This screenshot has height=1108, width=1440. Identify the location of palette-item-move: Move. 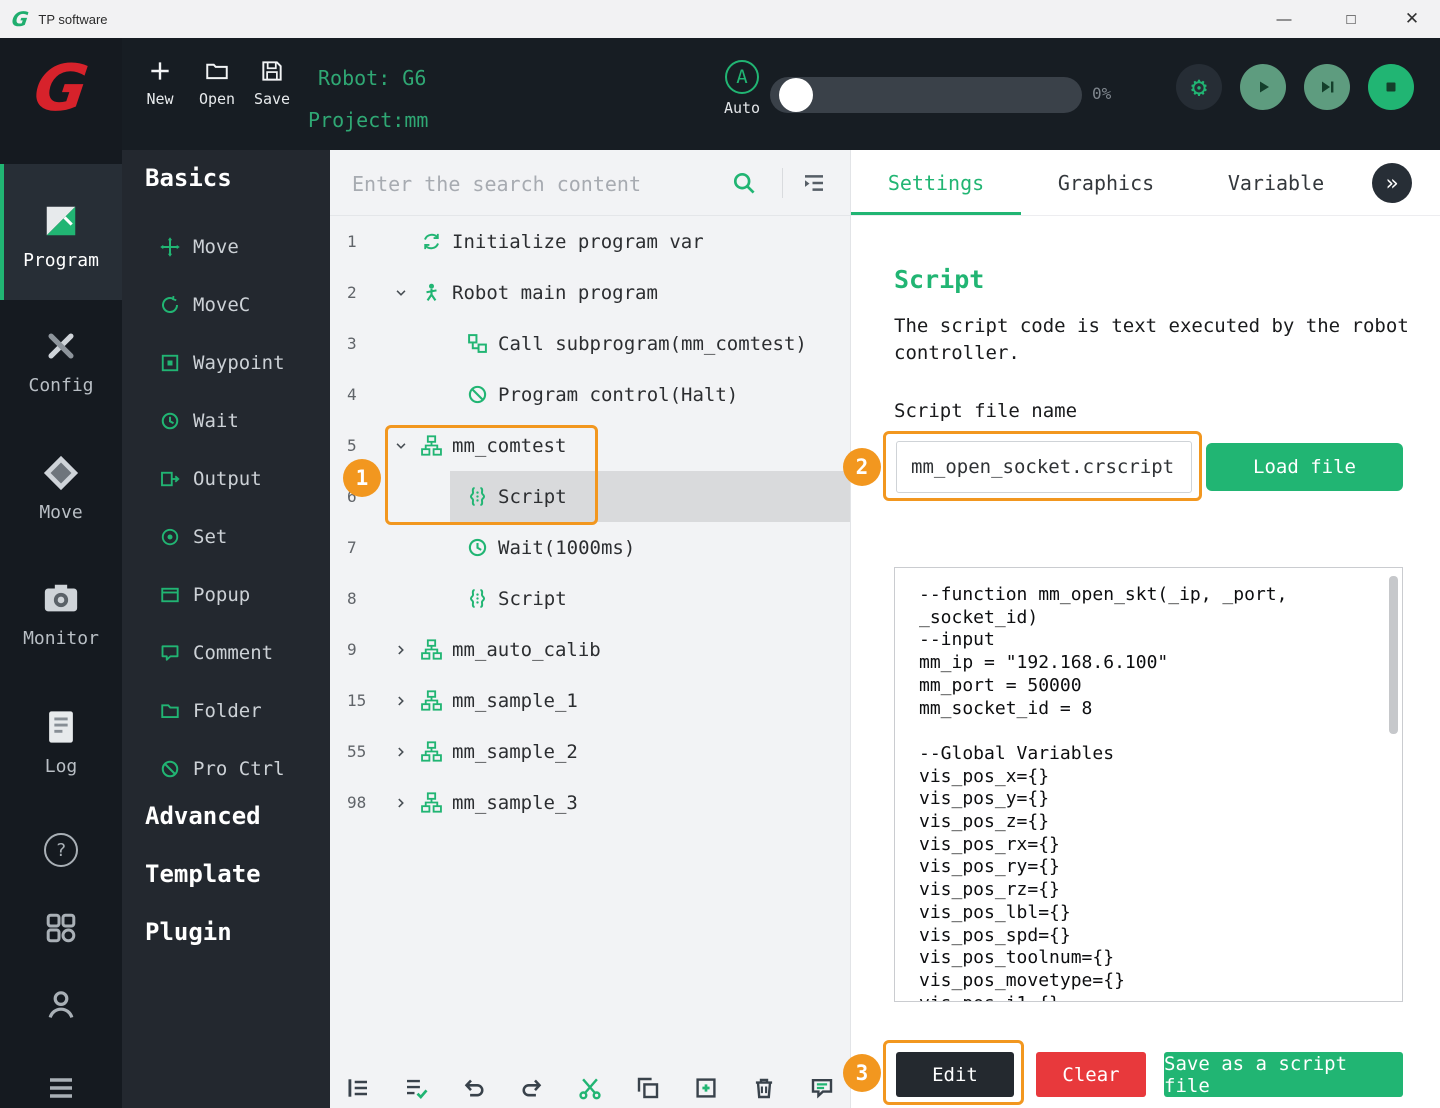
(226, 247).